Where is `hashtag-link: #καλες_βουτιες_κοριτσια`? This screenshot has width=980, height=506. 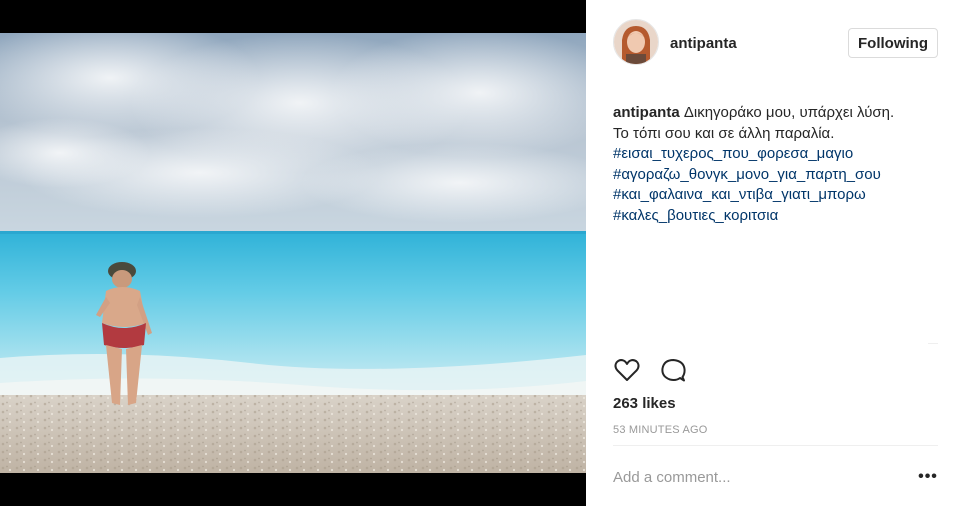
hashtag-link: #καλες_βουτιες_κοριτσια is located at coordinates (783, 216).